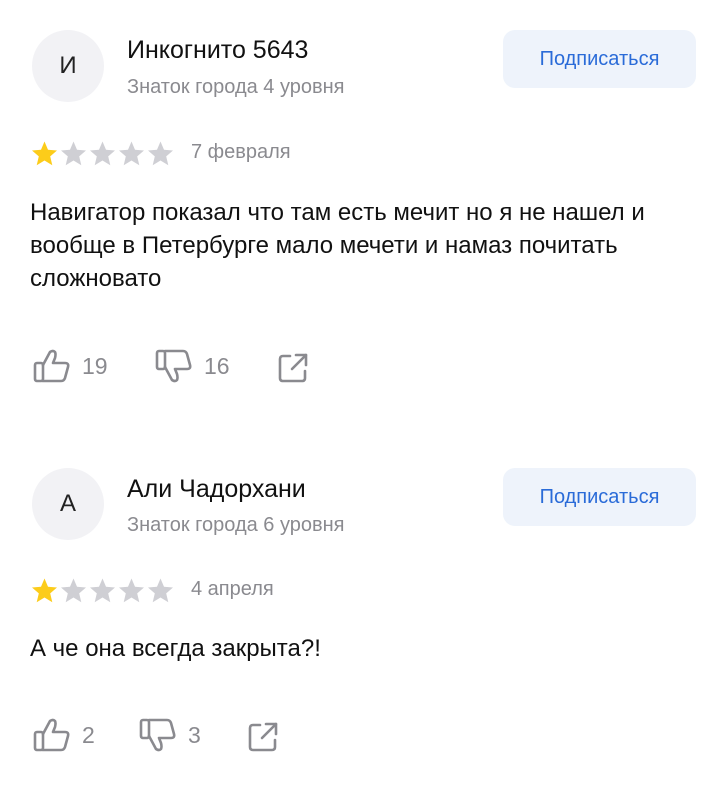  What do you see at coordinates (68, 504) in the screenshot?
I see `avatar: А` at bounding box center [68, 504].